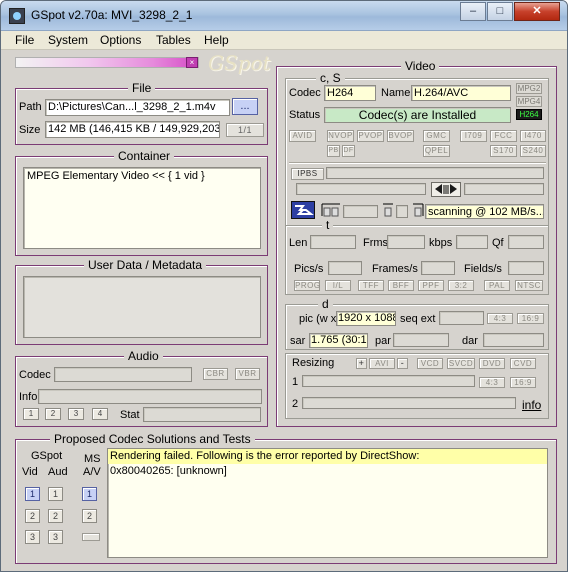  I want to click on ipbs-field, so click(435, 173).